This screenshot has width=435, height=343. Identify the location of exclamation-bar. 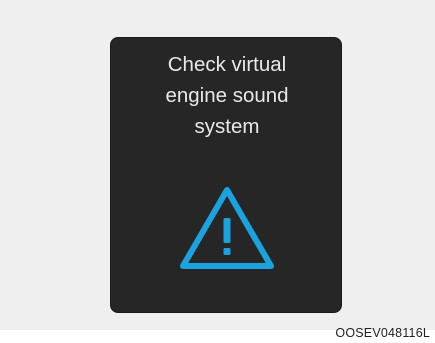
(227, 230).